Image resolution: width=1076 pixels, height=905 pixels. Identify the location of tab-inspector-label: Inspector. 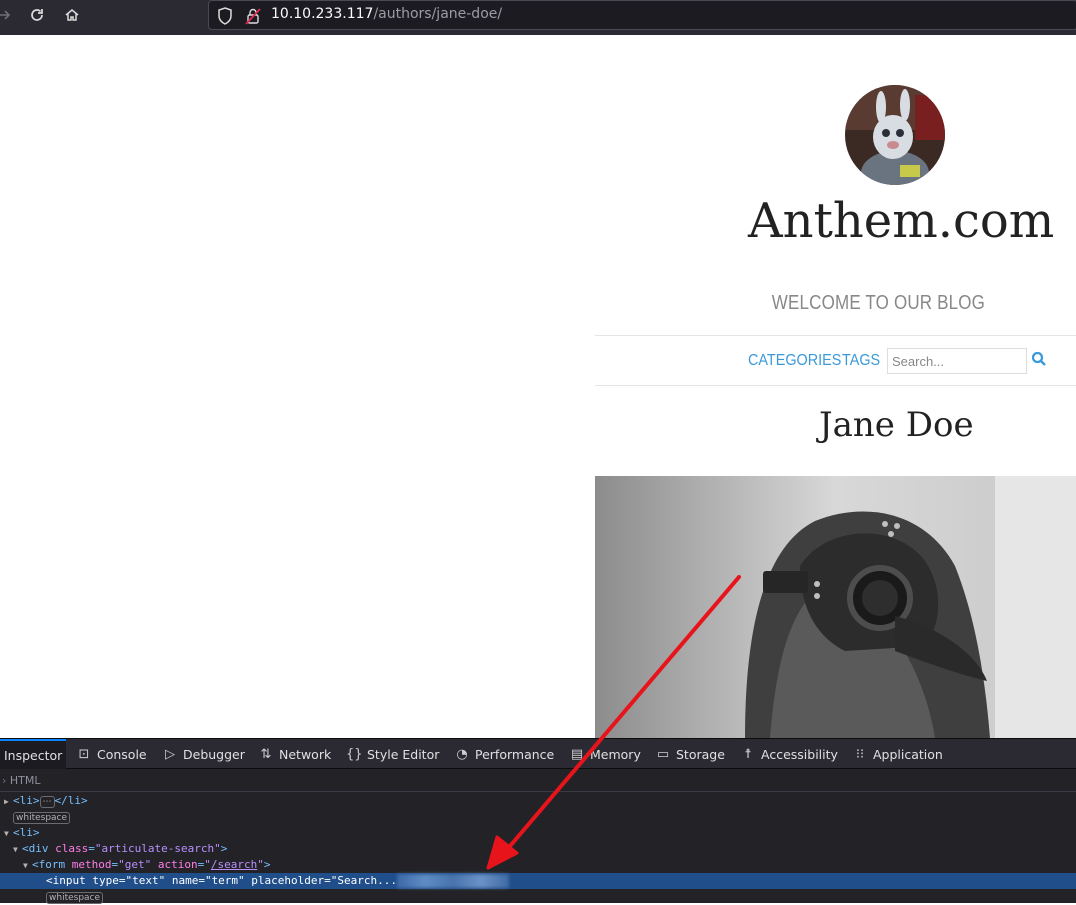
(33, 755).